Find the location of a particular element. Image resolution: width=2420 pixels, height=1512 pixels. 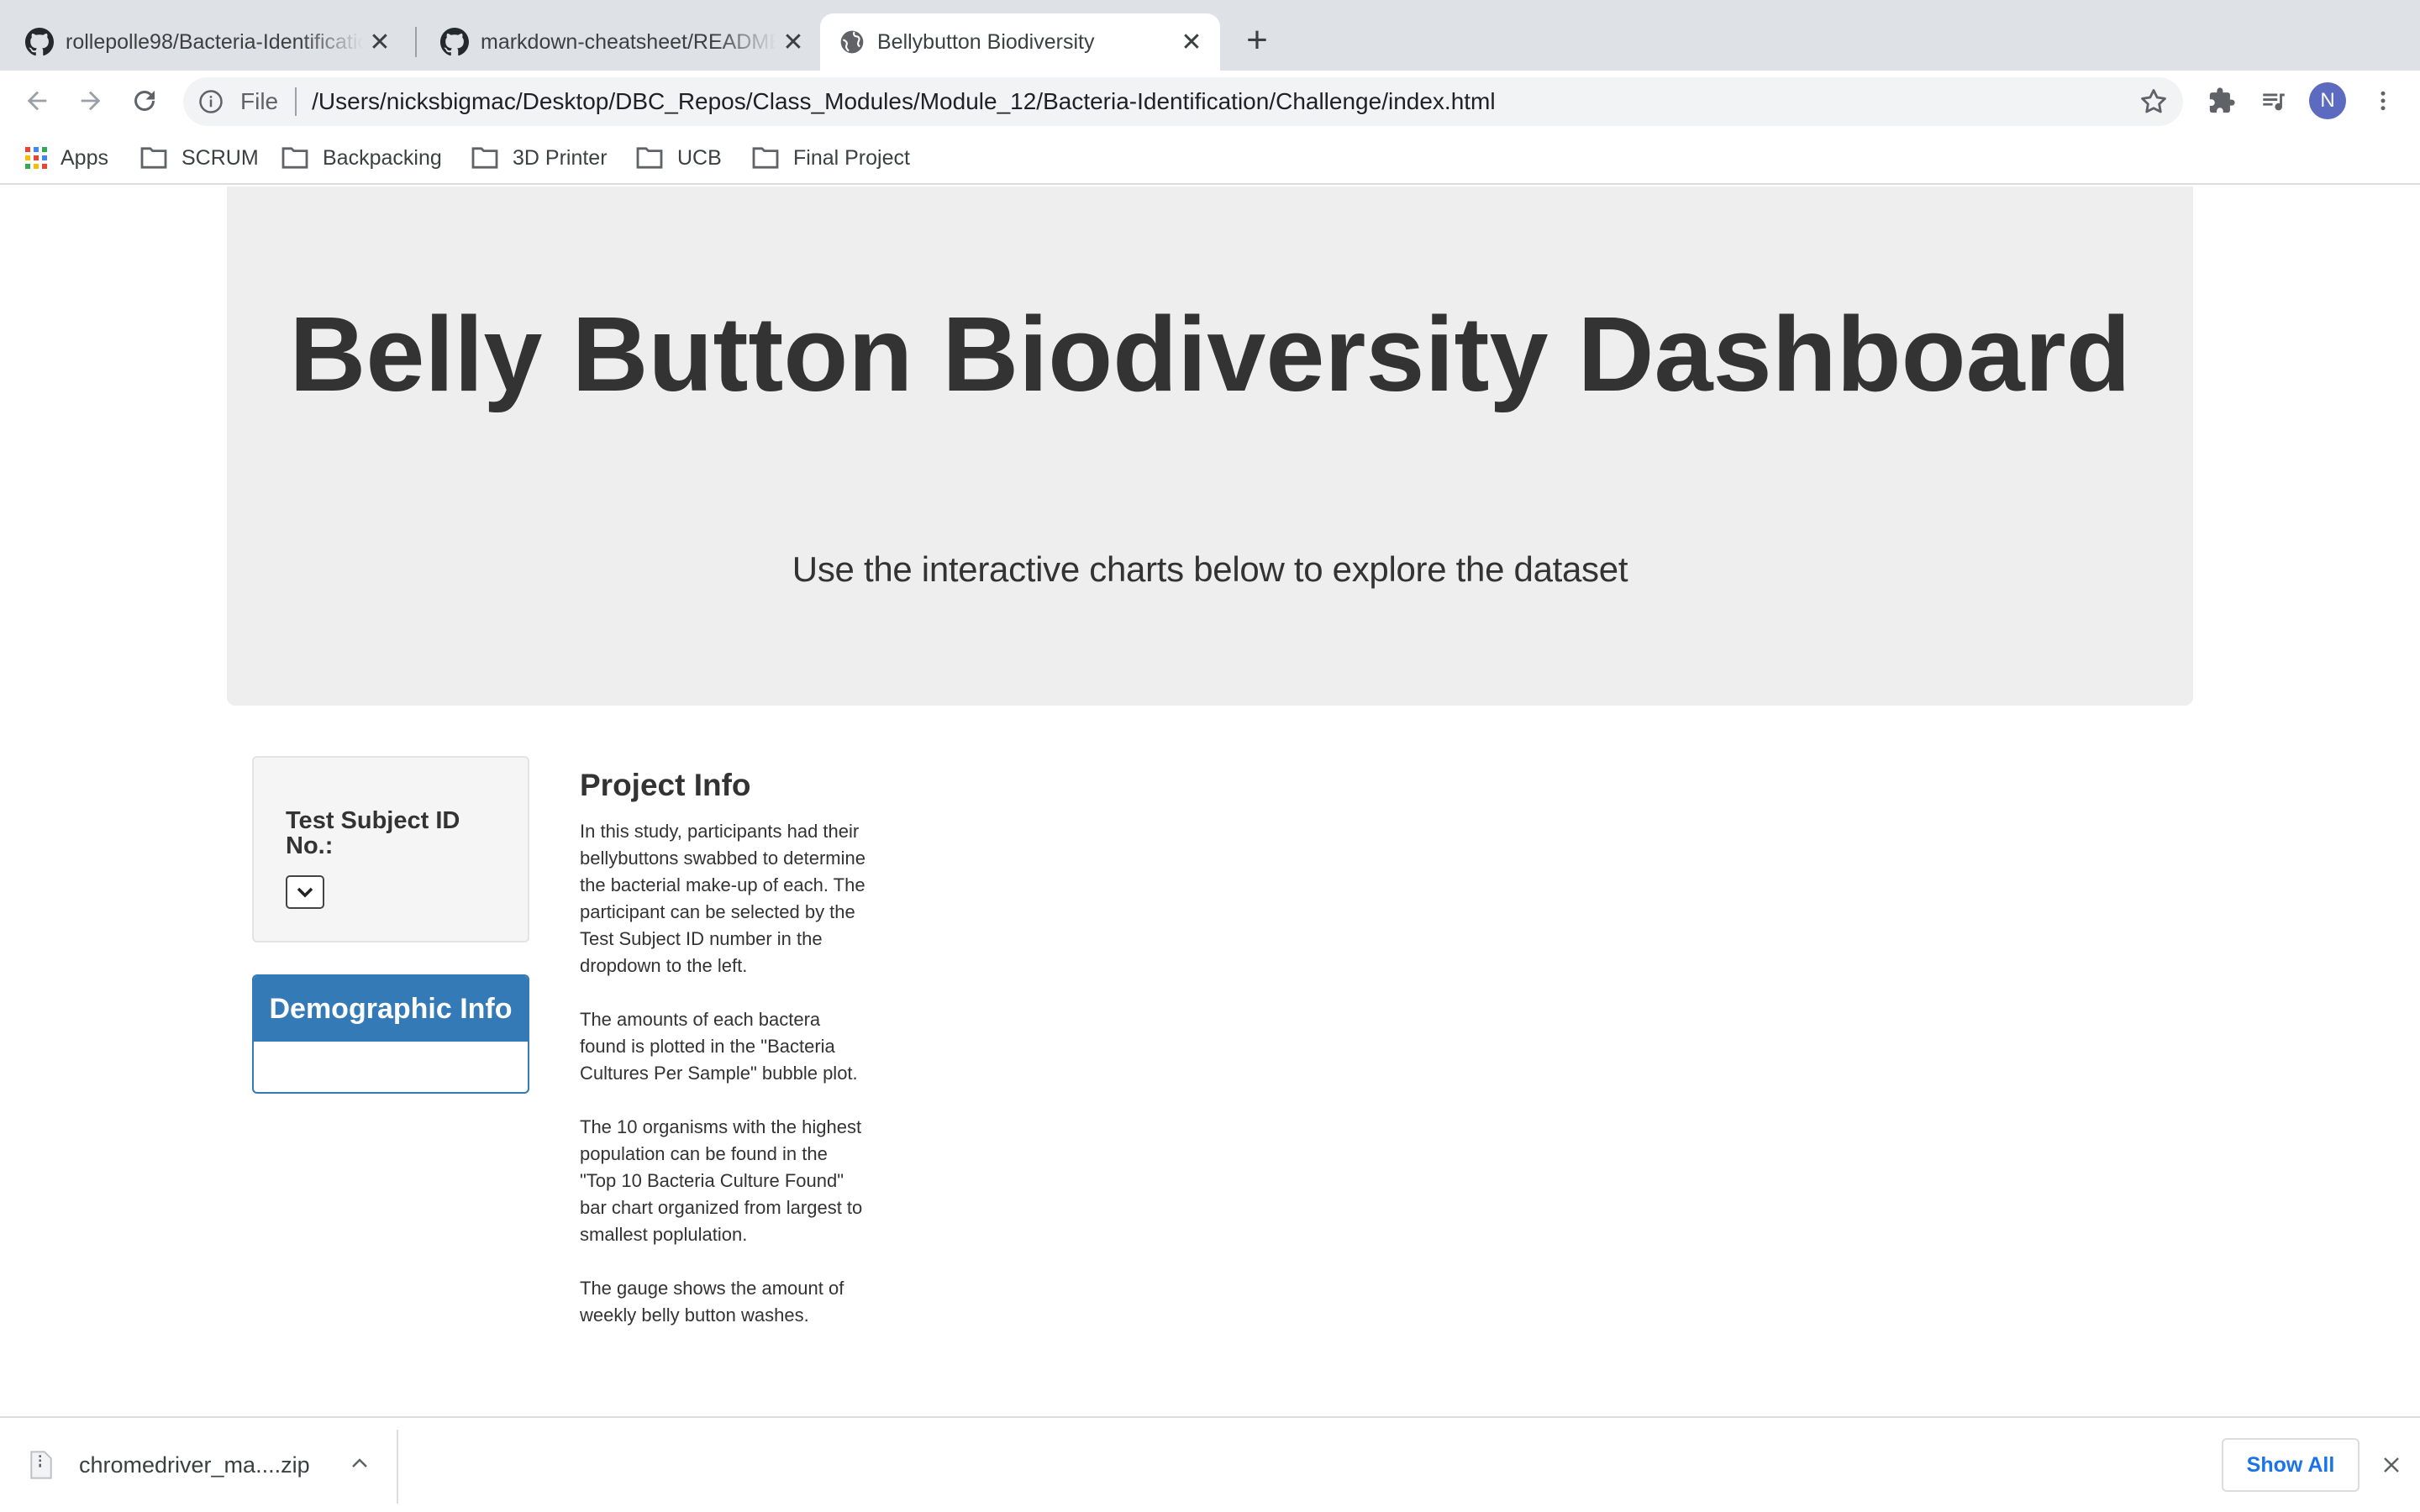

more-vertical-icon is located at coordinates (2384, 101).